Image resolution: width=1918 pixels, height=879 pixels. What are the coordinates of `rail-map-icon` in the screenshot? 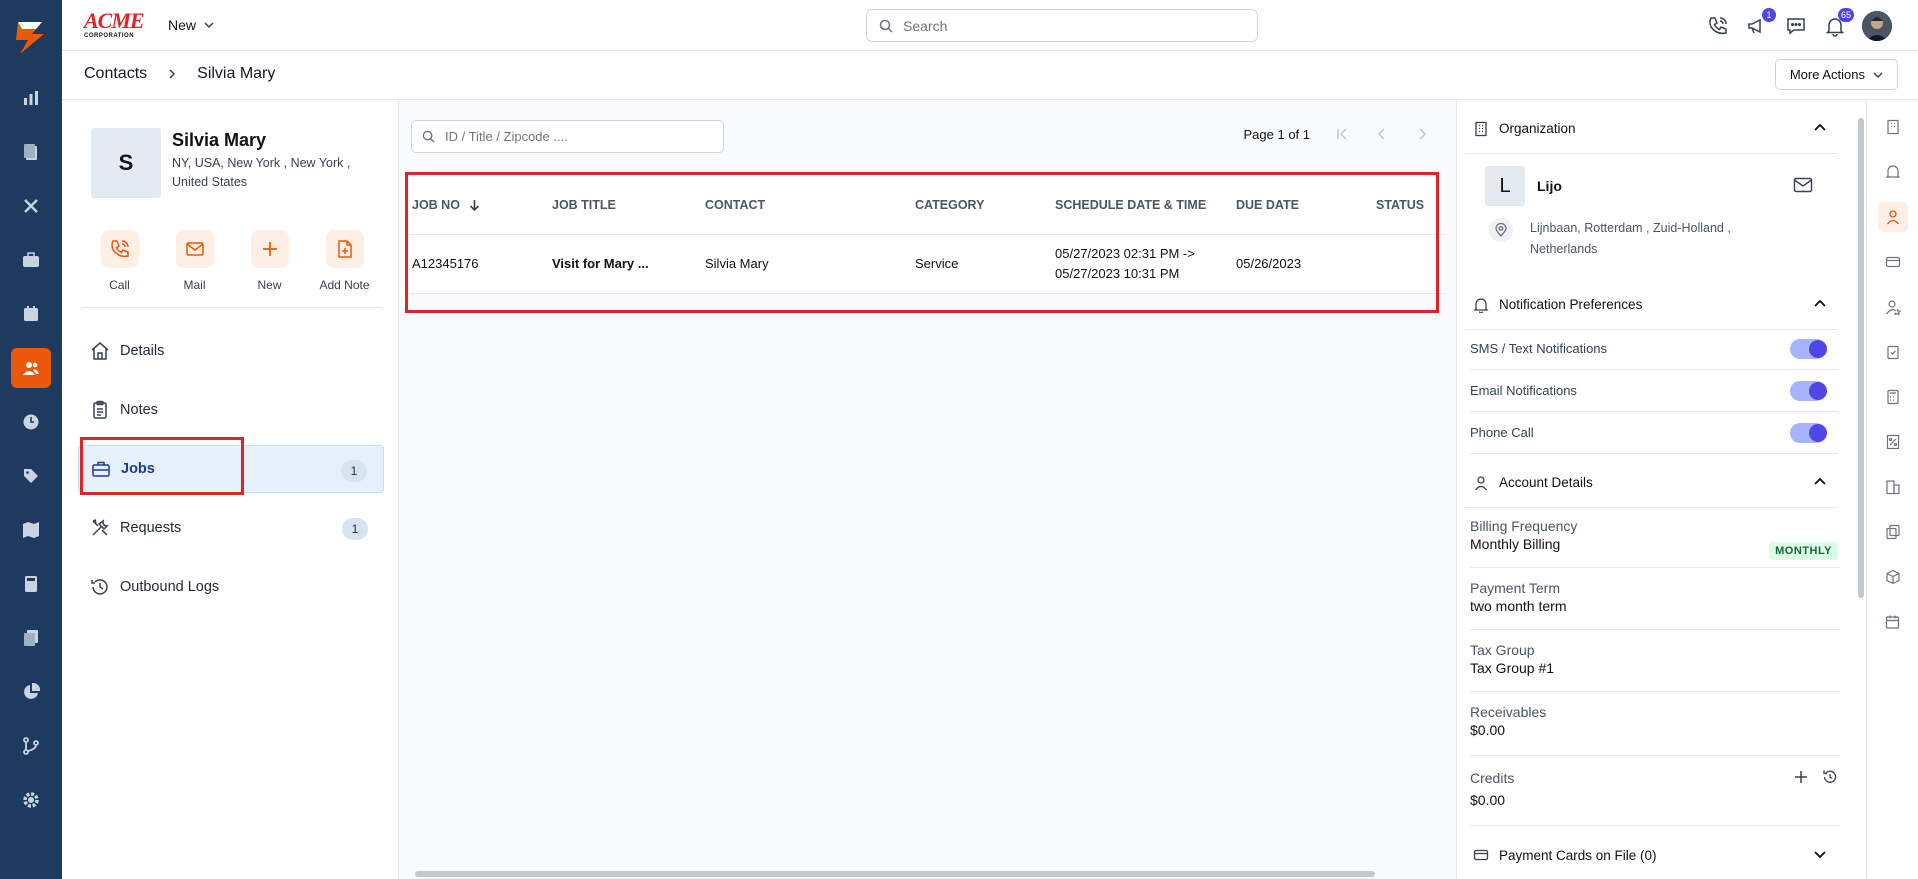 It's located at (31, 530).